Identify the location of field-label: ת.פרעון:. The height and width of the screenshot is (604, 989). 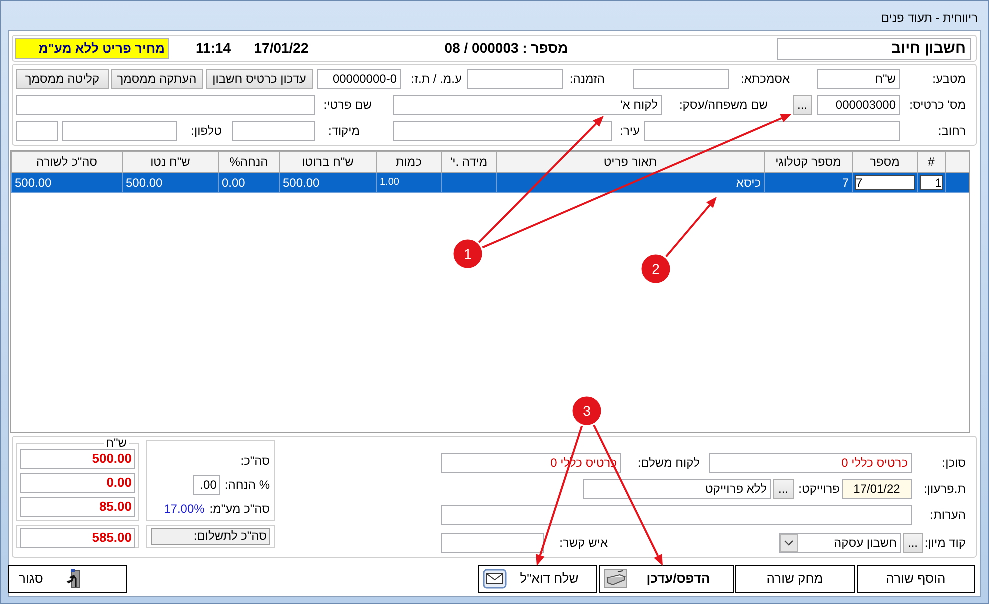
(944, 489).